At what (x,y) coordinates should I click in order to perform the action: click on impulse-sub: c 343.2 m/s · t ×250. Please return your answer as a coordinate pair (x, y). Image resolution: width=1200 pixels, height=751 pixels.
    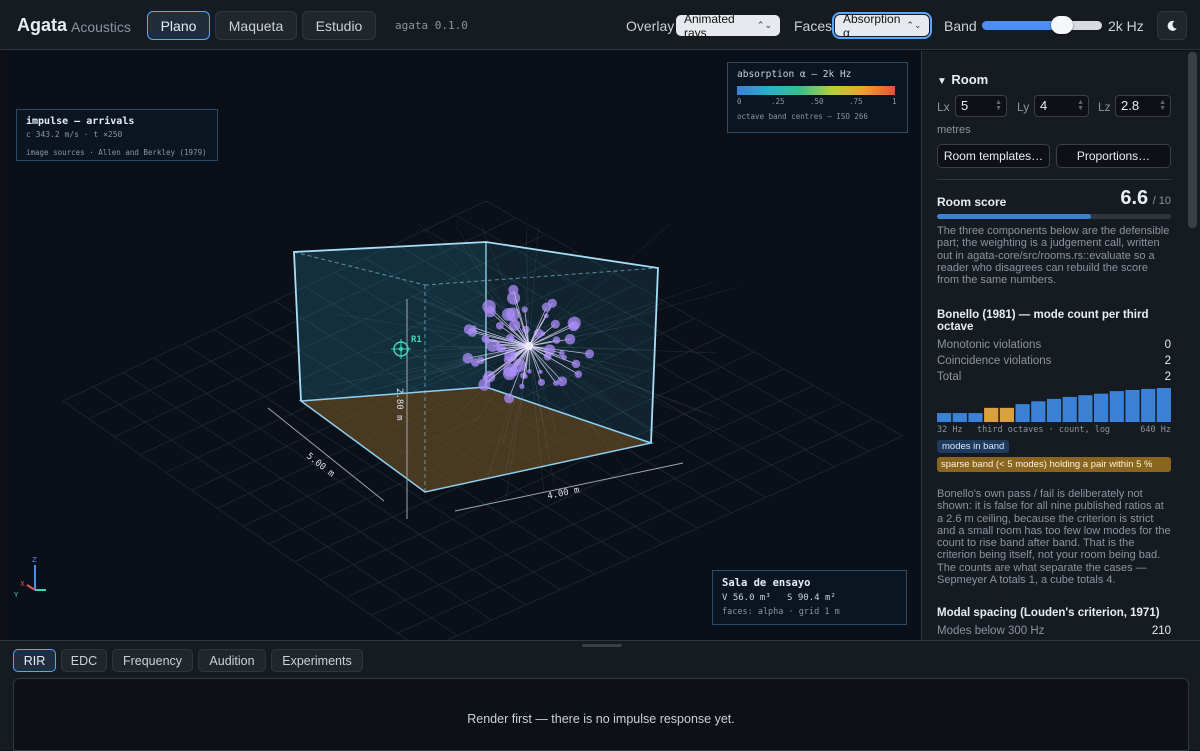
    Looking at the image, I should click on (117, 134).